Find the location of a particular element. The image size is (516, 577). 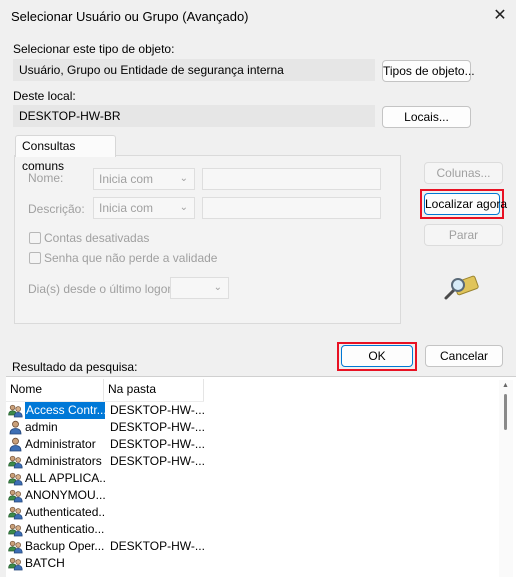

search-people-icon is located at coordinates (461, 286).